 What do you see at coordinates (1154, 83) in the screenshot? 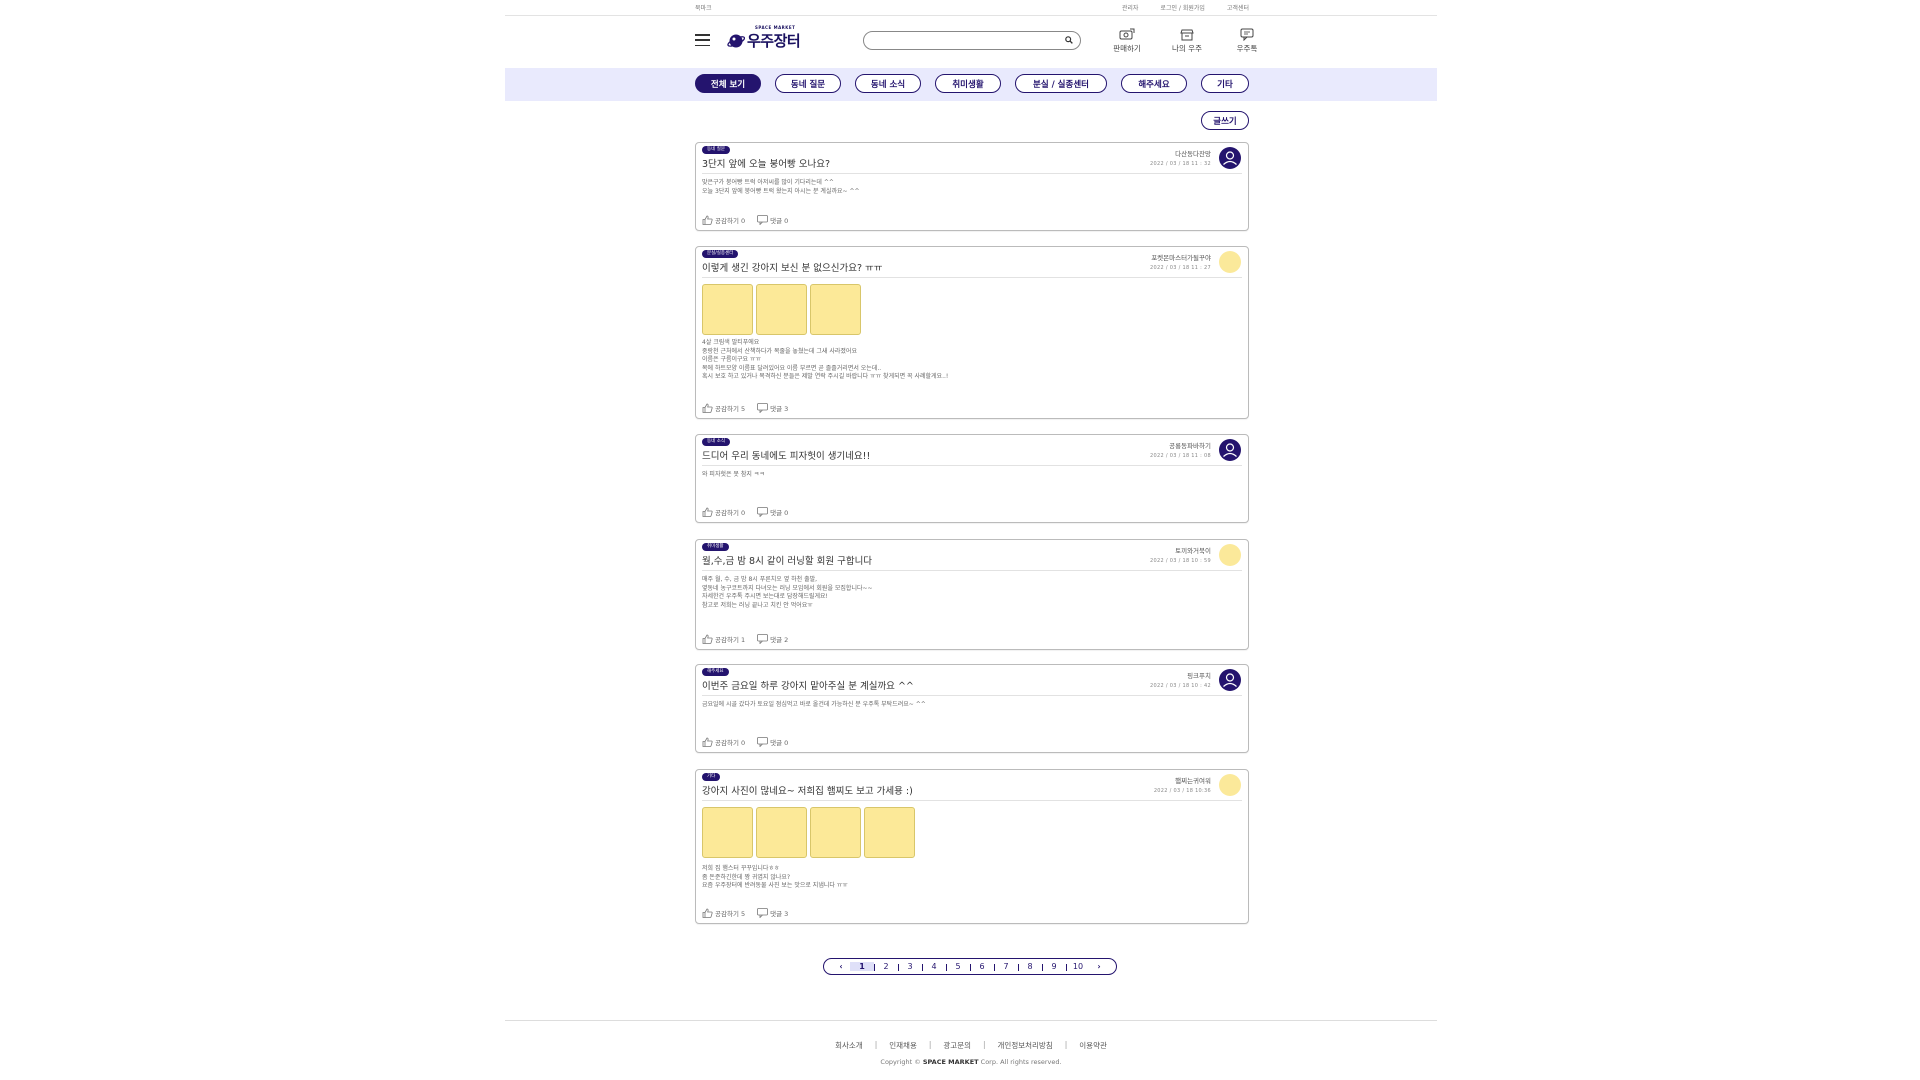
I see `category-requests: 해주세요` at bounding box center [1154, 83].